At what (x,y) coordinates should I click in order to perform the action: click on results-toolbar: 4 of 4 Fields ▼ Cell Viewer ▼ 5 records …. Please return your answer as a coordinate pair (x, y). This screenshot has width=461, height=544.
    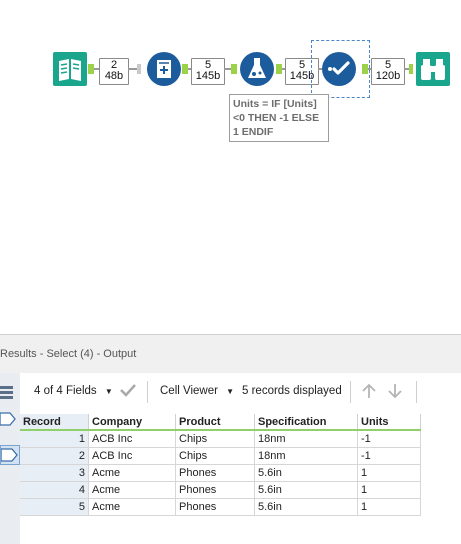
    Looking at the image, I should click on (240, 392).